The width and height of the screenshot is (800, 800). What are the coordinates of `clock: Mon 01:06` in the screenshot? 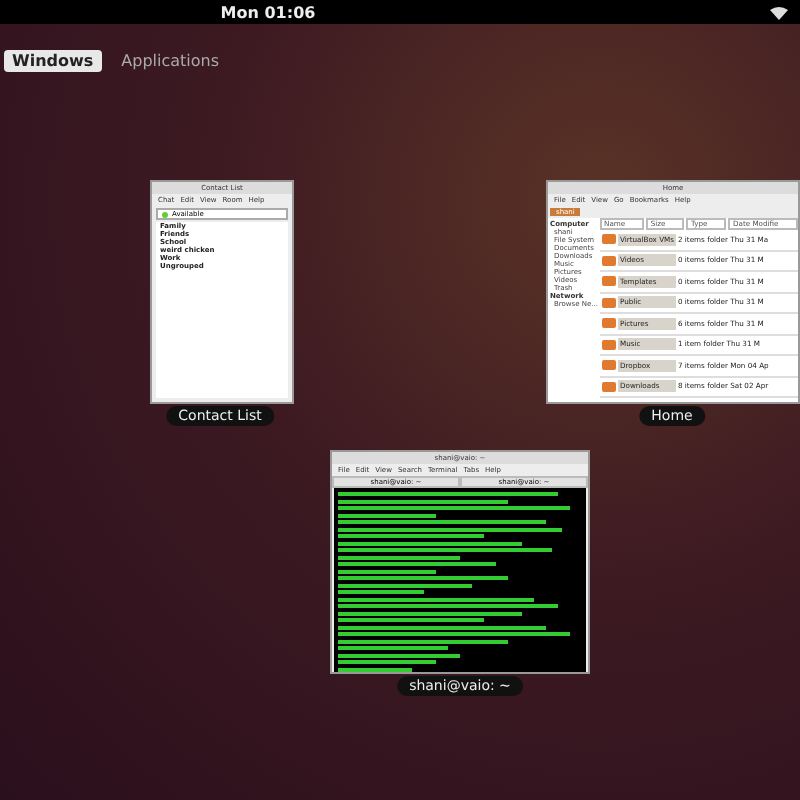 It's located at (268, 12).